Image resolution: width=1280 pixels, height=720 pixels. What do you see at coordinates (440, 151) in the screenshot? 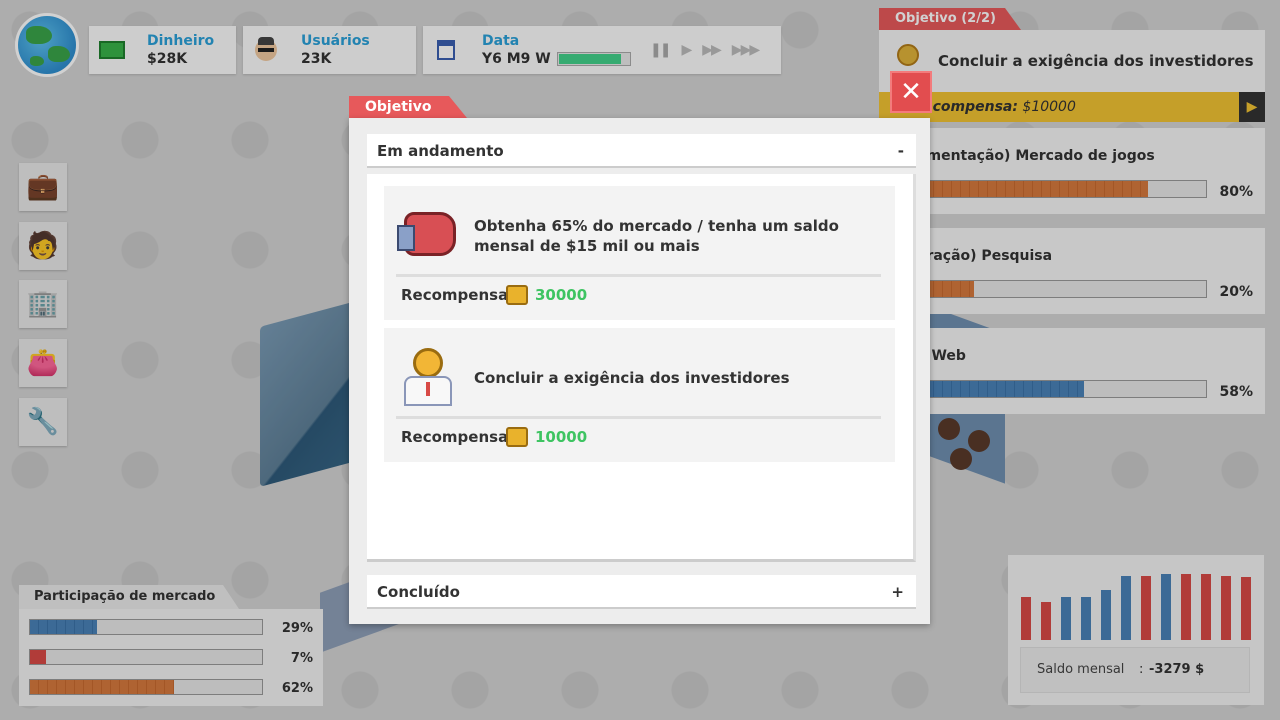
I see `in-progress-label: Em andamento` at bounding box center [440, 151].